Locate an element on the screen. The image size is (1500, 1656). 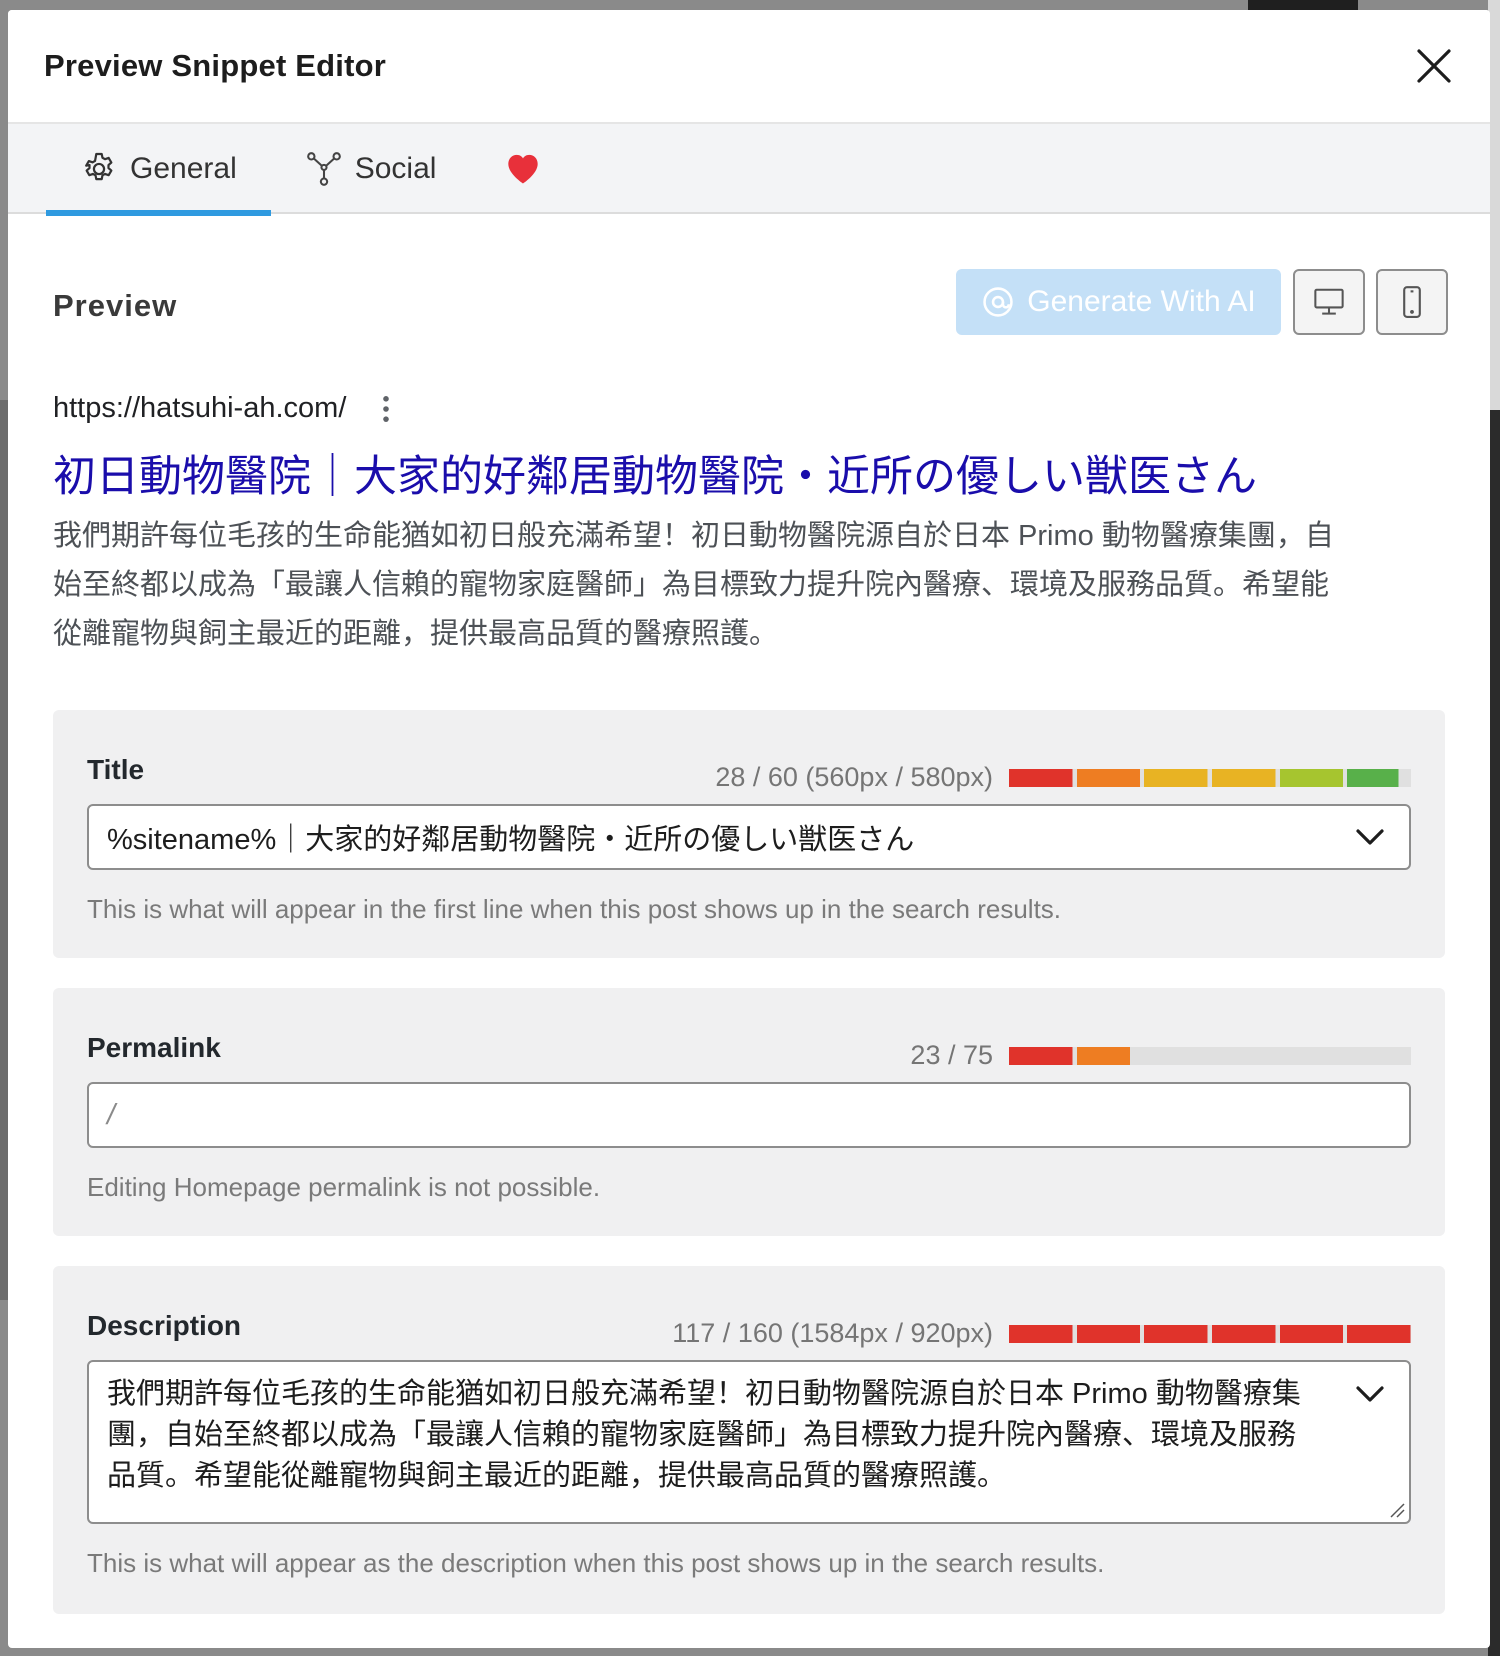
desktop-icon is located at coordinates (1329, 301).